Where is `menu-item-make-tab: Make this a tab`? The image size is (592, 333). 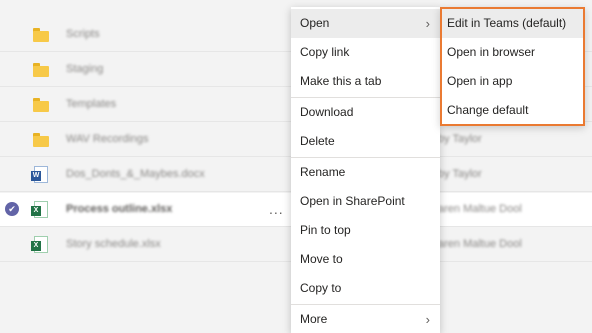
menu-item-make-tab: Make this a tab is located at coordinates (365, 81).